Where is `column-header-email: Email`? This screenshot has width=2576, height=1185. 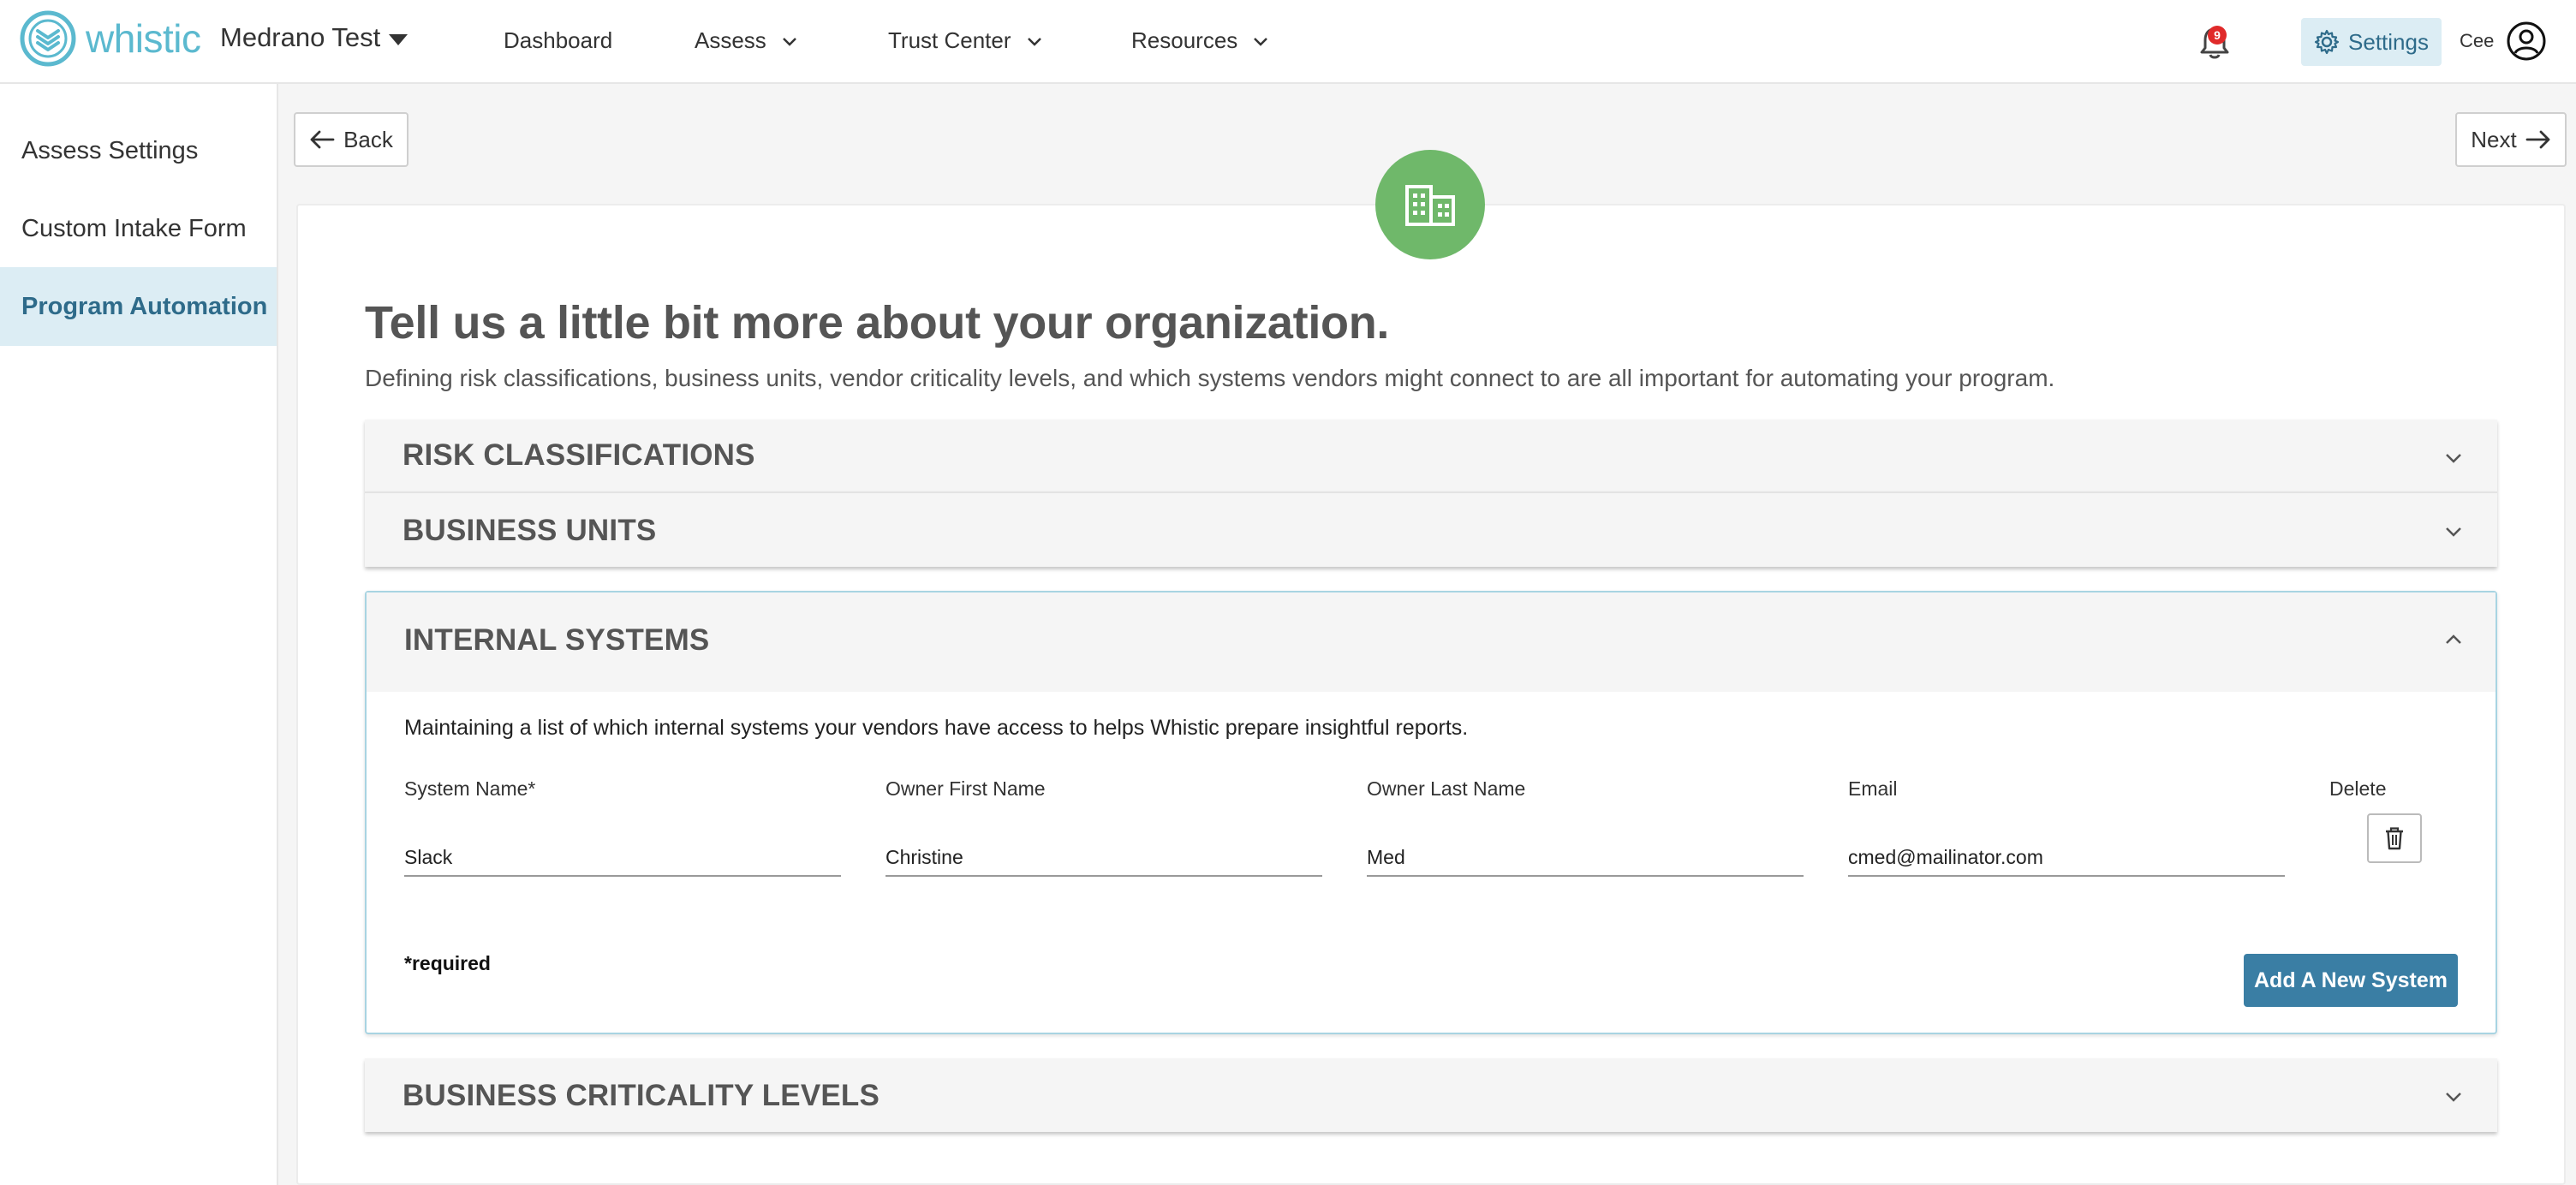 column-header-email: Email is located at coordinates (1873, 789).